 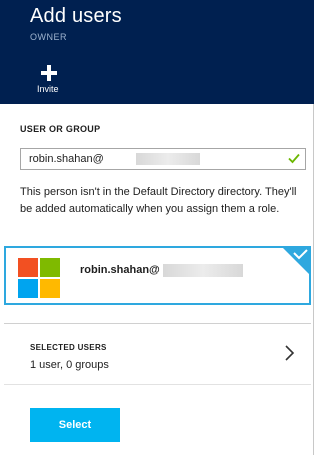 What do you see at coordinates (157, 354) in the screenshot?
I see `selected-users-section: SELECTED USERS 1 user, 0 groups` at bounding box center [157, 354].